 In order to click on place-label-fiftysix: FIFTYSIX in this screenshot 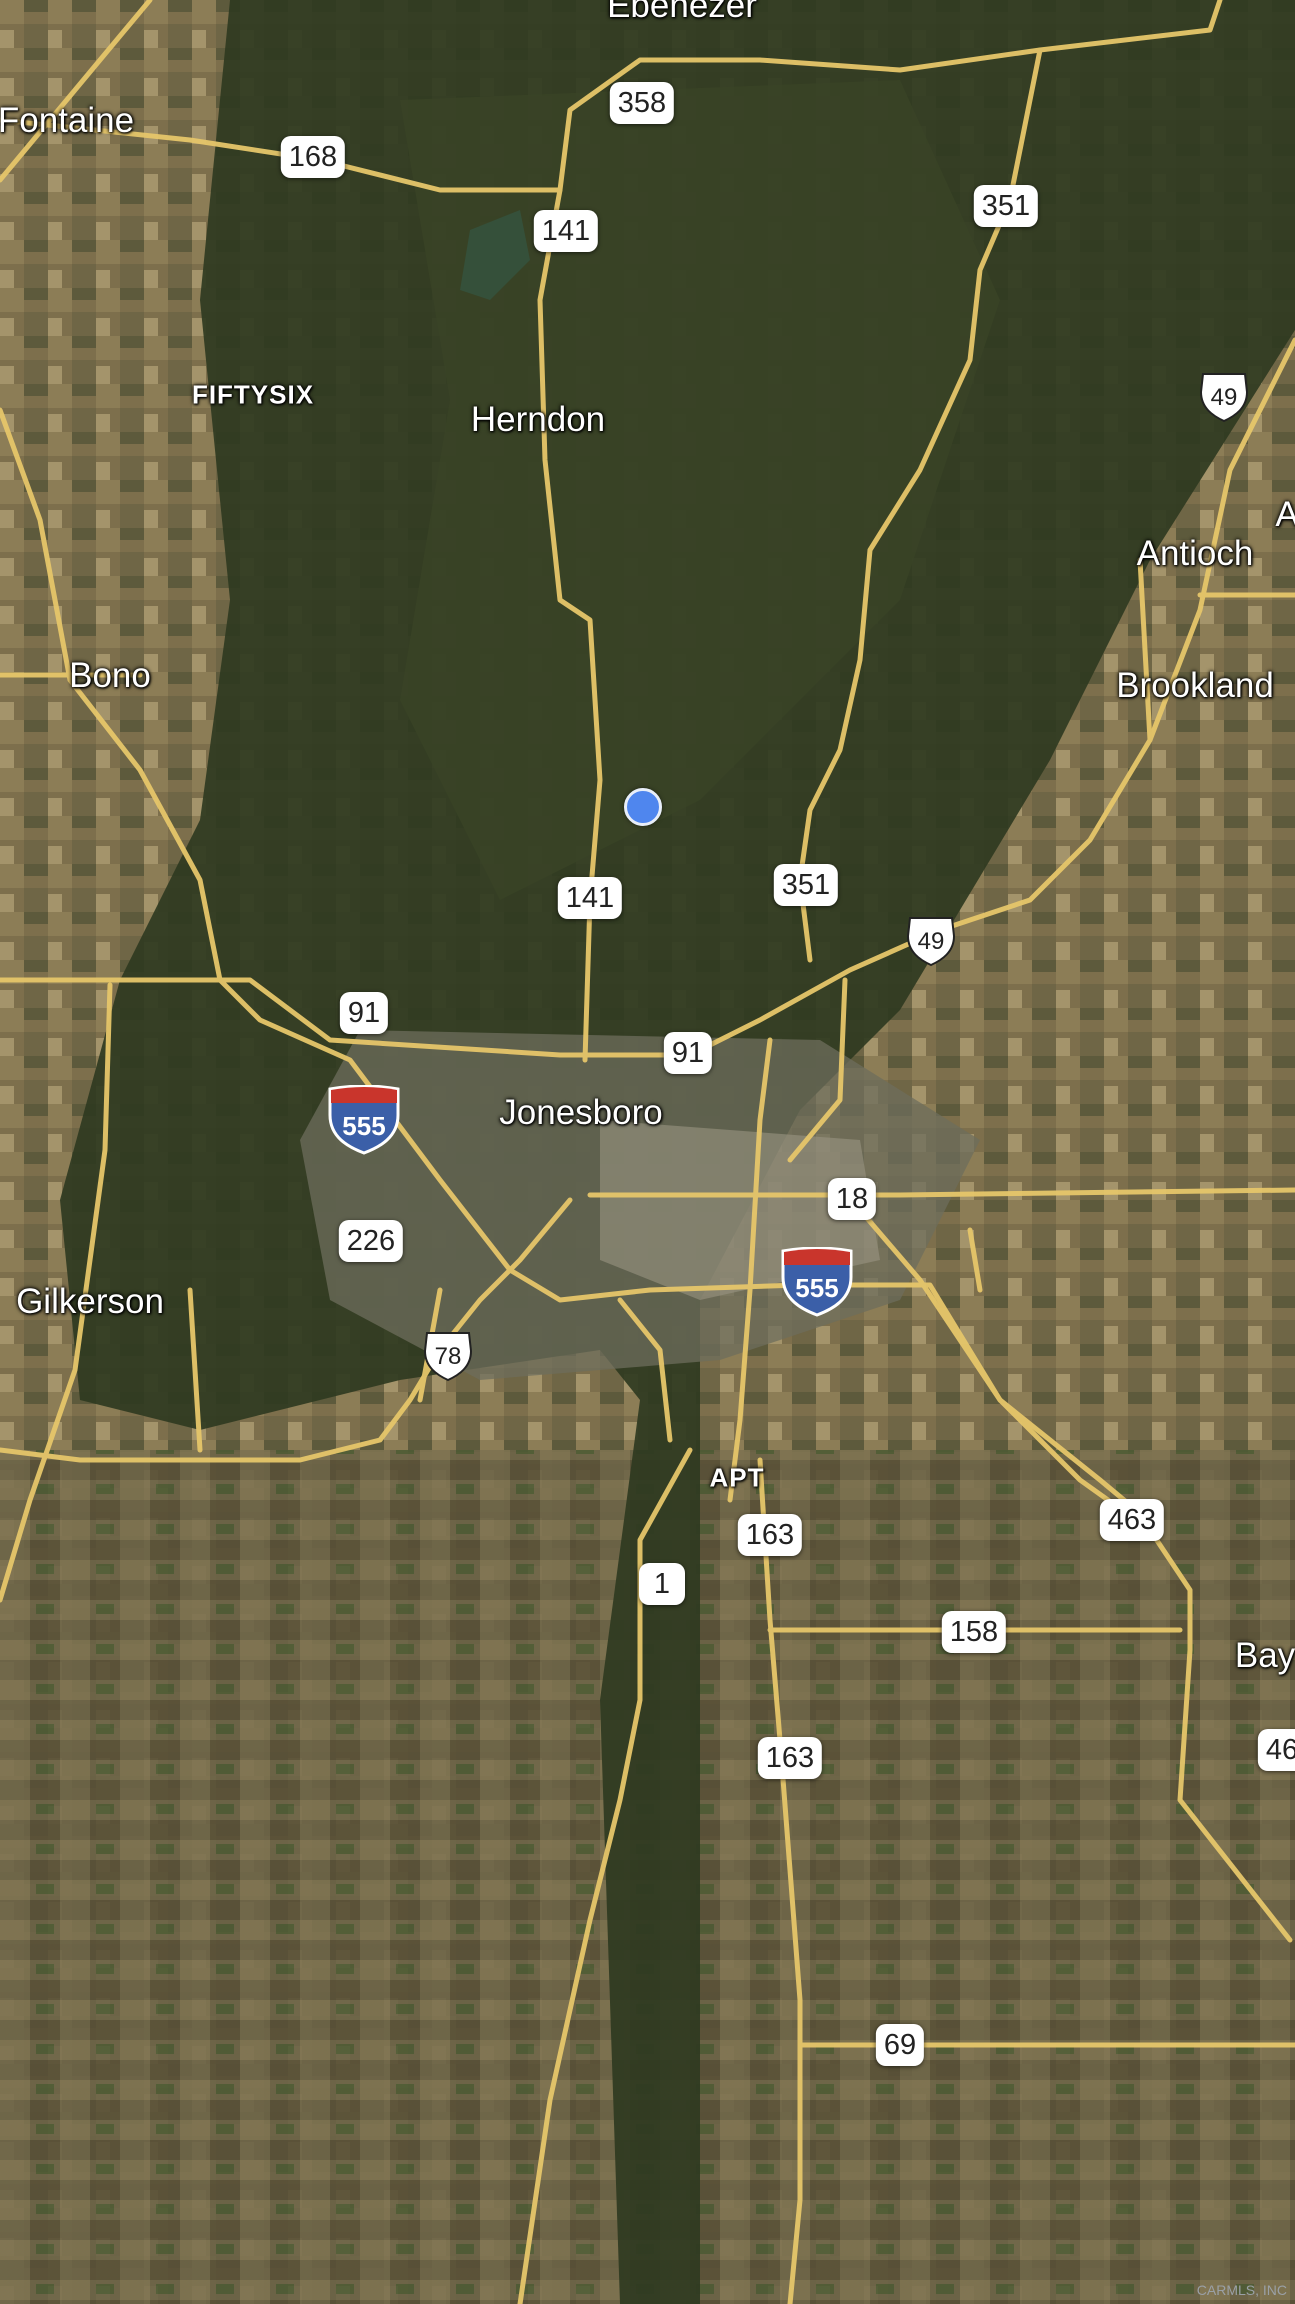, I will do `click(253, 394)`.